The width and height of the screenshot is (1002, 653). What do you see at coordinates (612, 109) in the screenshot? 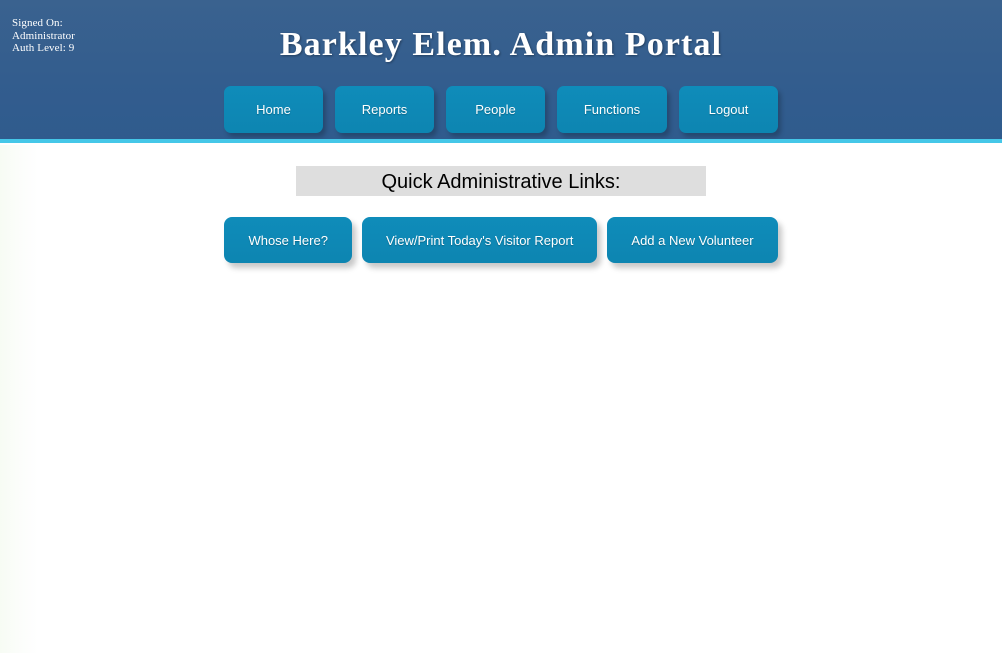
I see `nav-item-functions: Functions` at bounding box center [612, 109].